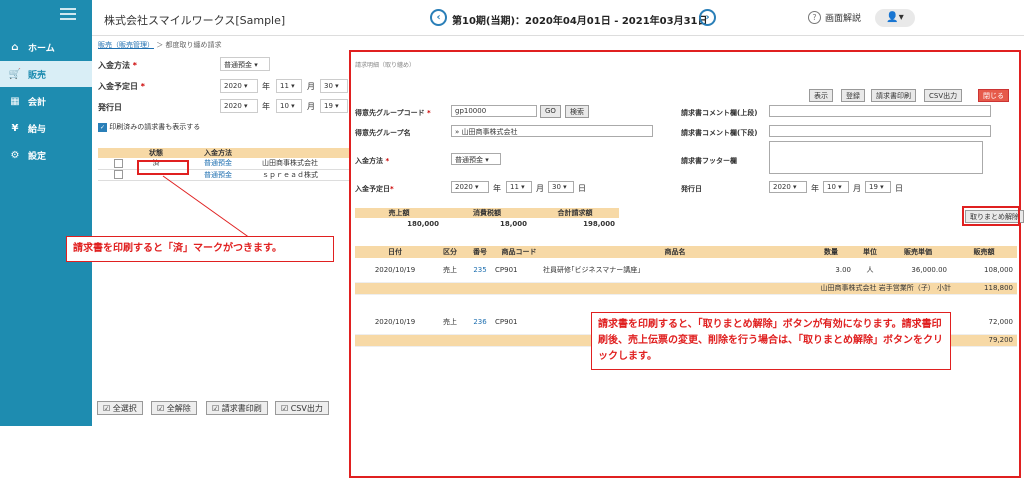 Image resolution: width=1024 pixels, height=480 pixels. What do you see at coordinates (893, 95) in the screenshot?
I see `print-invoice-button: 請求書印刷` at bounding box center [893, 95].